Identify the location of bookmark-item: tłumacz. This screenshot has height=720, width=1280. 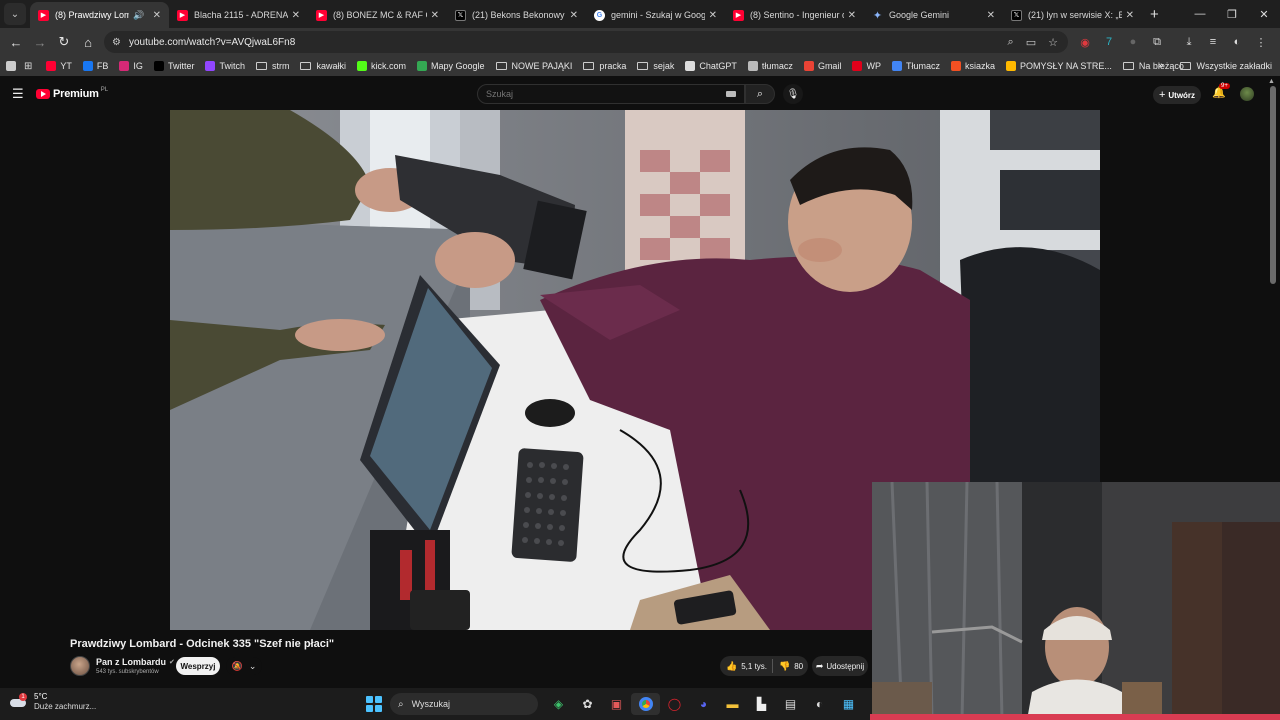
(770, 66).